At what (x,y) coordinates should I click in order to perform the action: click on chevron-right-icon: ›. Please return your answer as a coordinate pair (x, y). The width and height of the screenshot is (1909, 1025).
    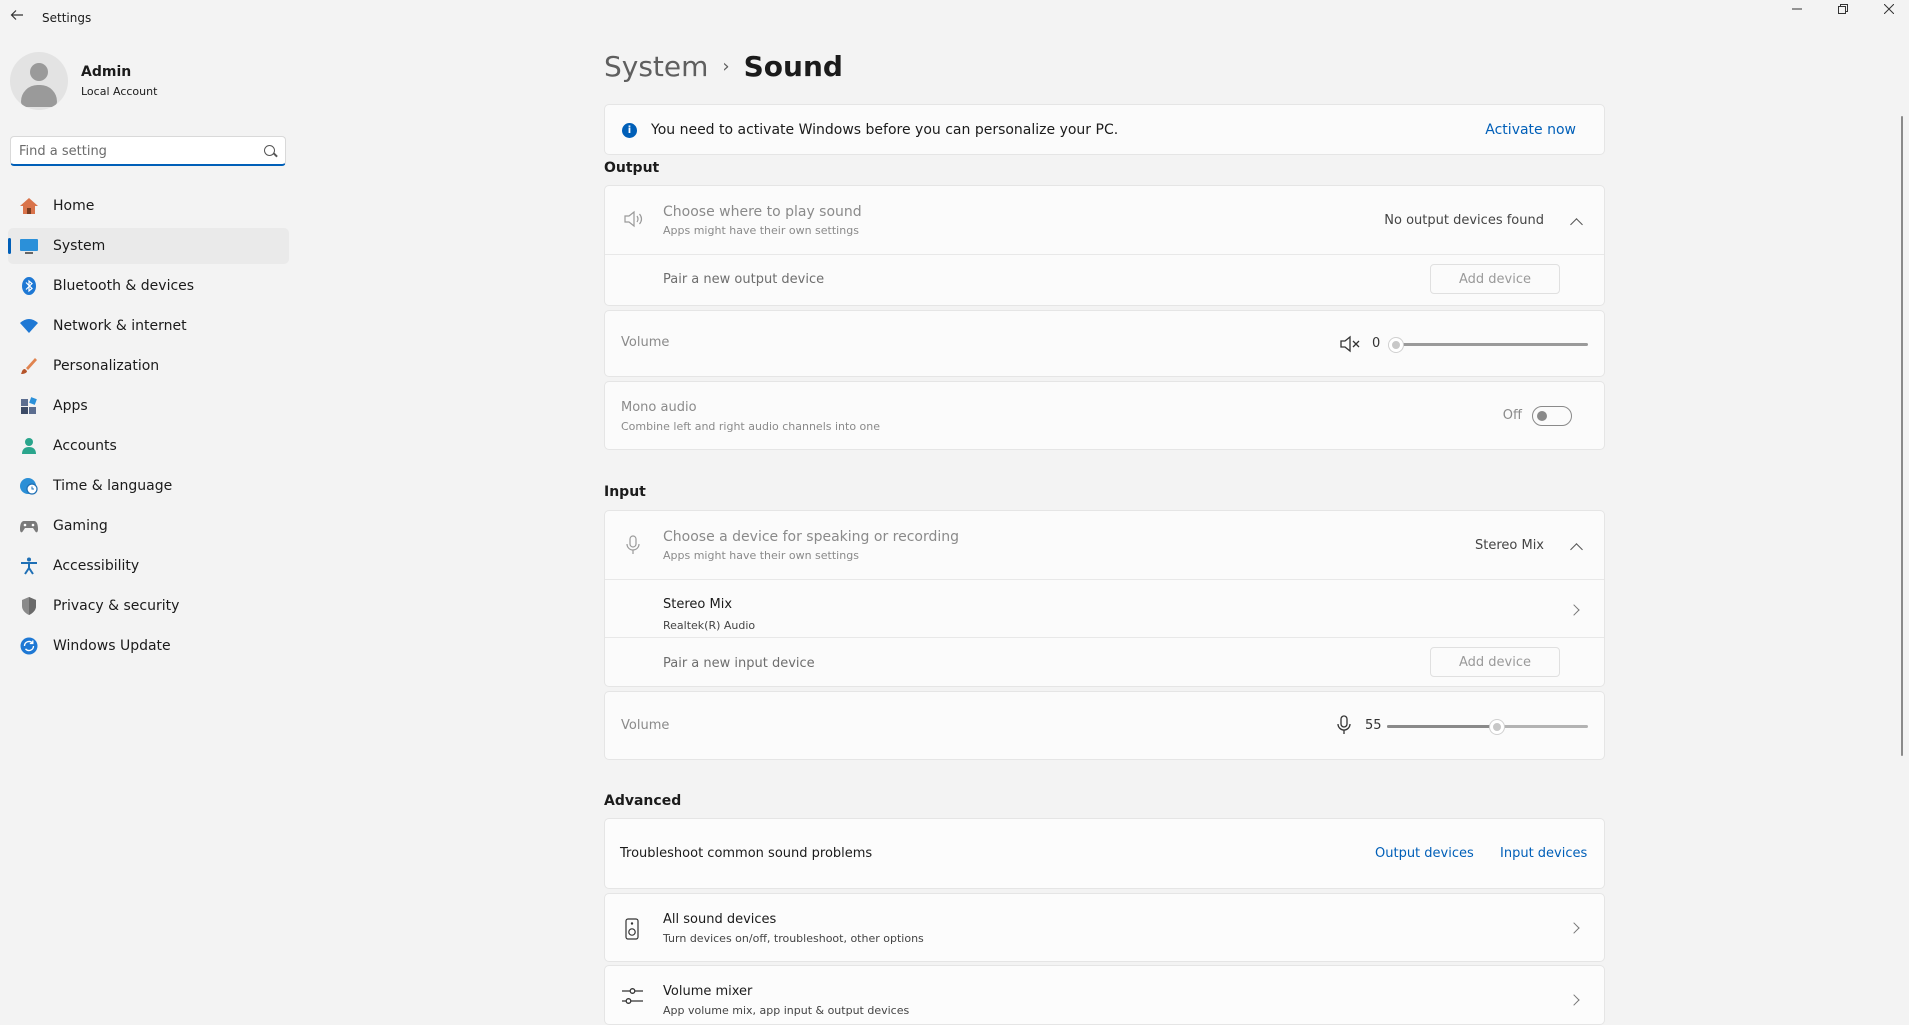
    Looking at the image, I should click on (726, 66).